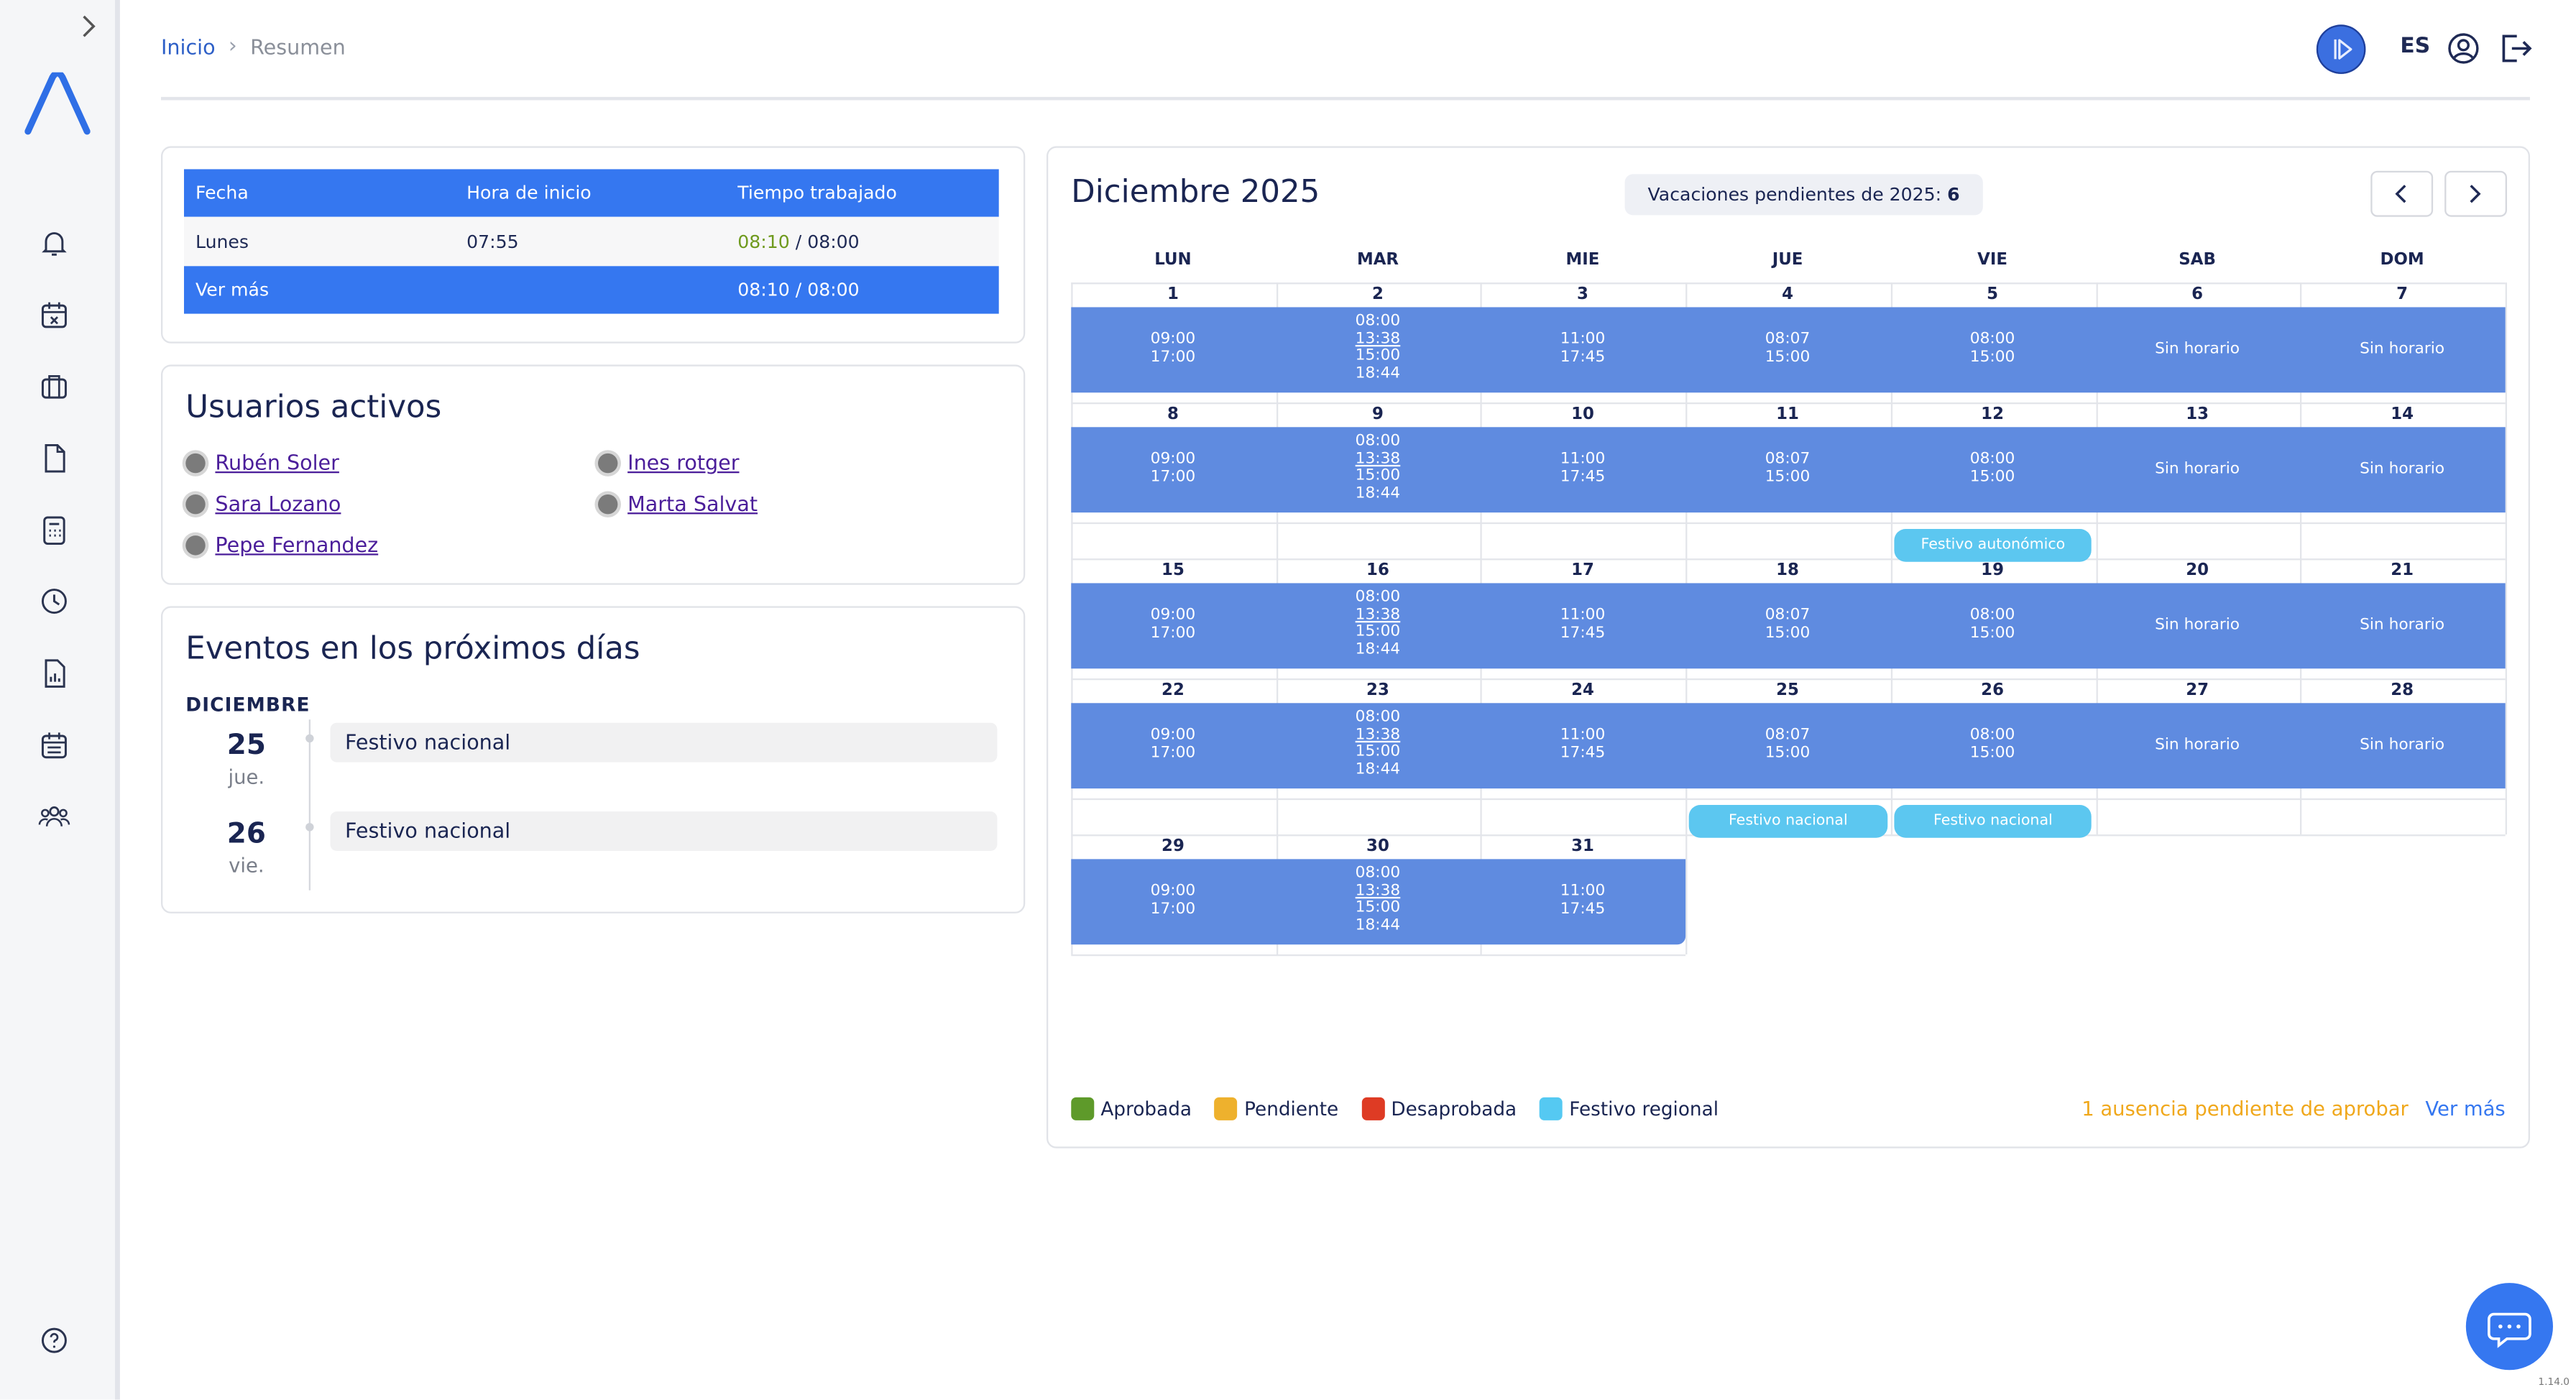 This screenshot has width=2576, height=1400. What do you see at coordinates (1582, 294) in the screenshot?
I see `day-number: 3` at bounding box center [1582, 294].